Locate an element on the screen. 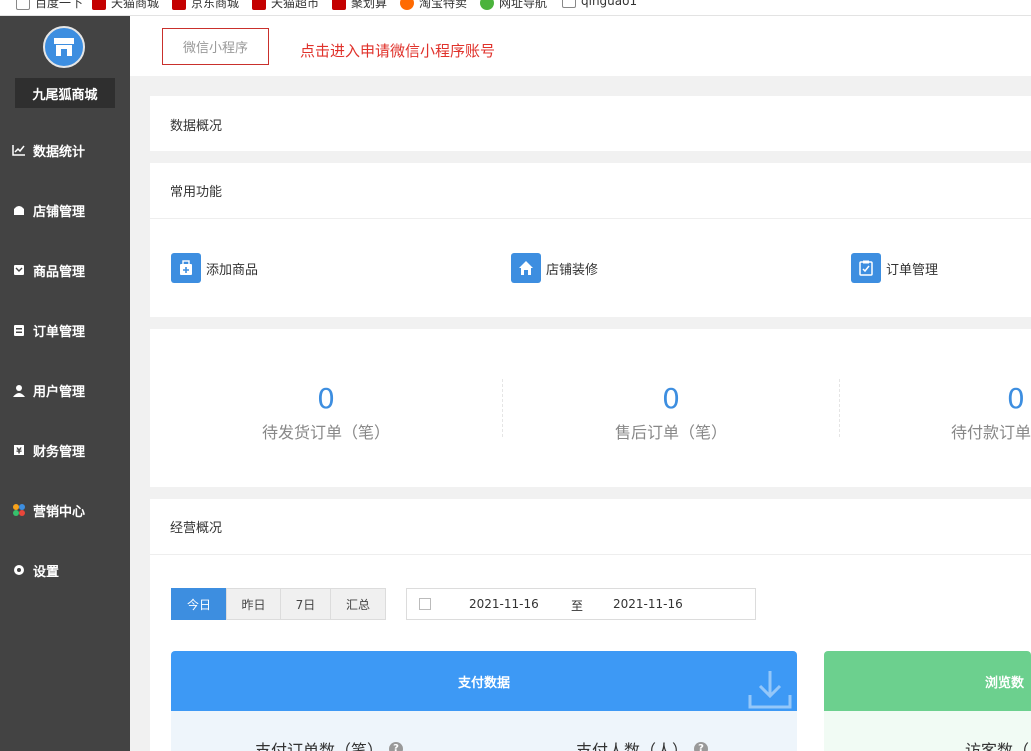 The width and height of the screenshot is (1031, 751). tab-today: 今日 is located at coordinates (199, 604).